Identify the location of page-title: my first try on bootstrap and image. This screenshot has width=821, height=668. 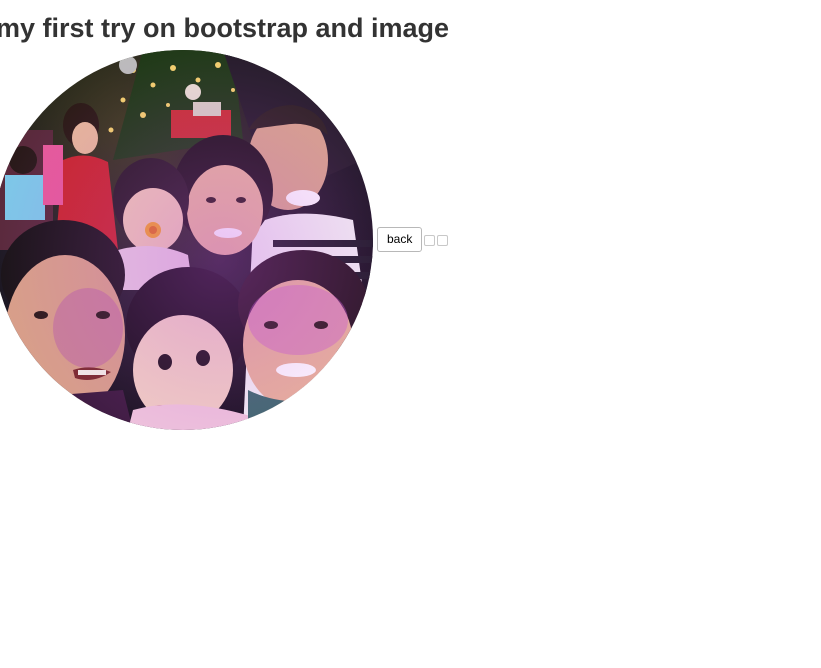
(225, 28).